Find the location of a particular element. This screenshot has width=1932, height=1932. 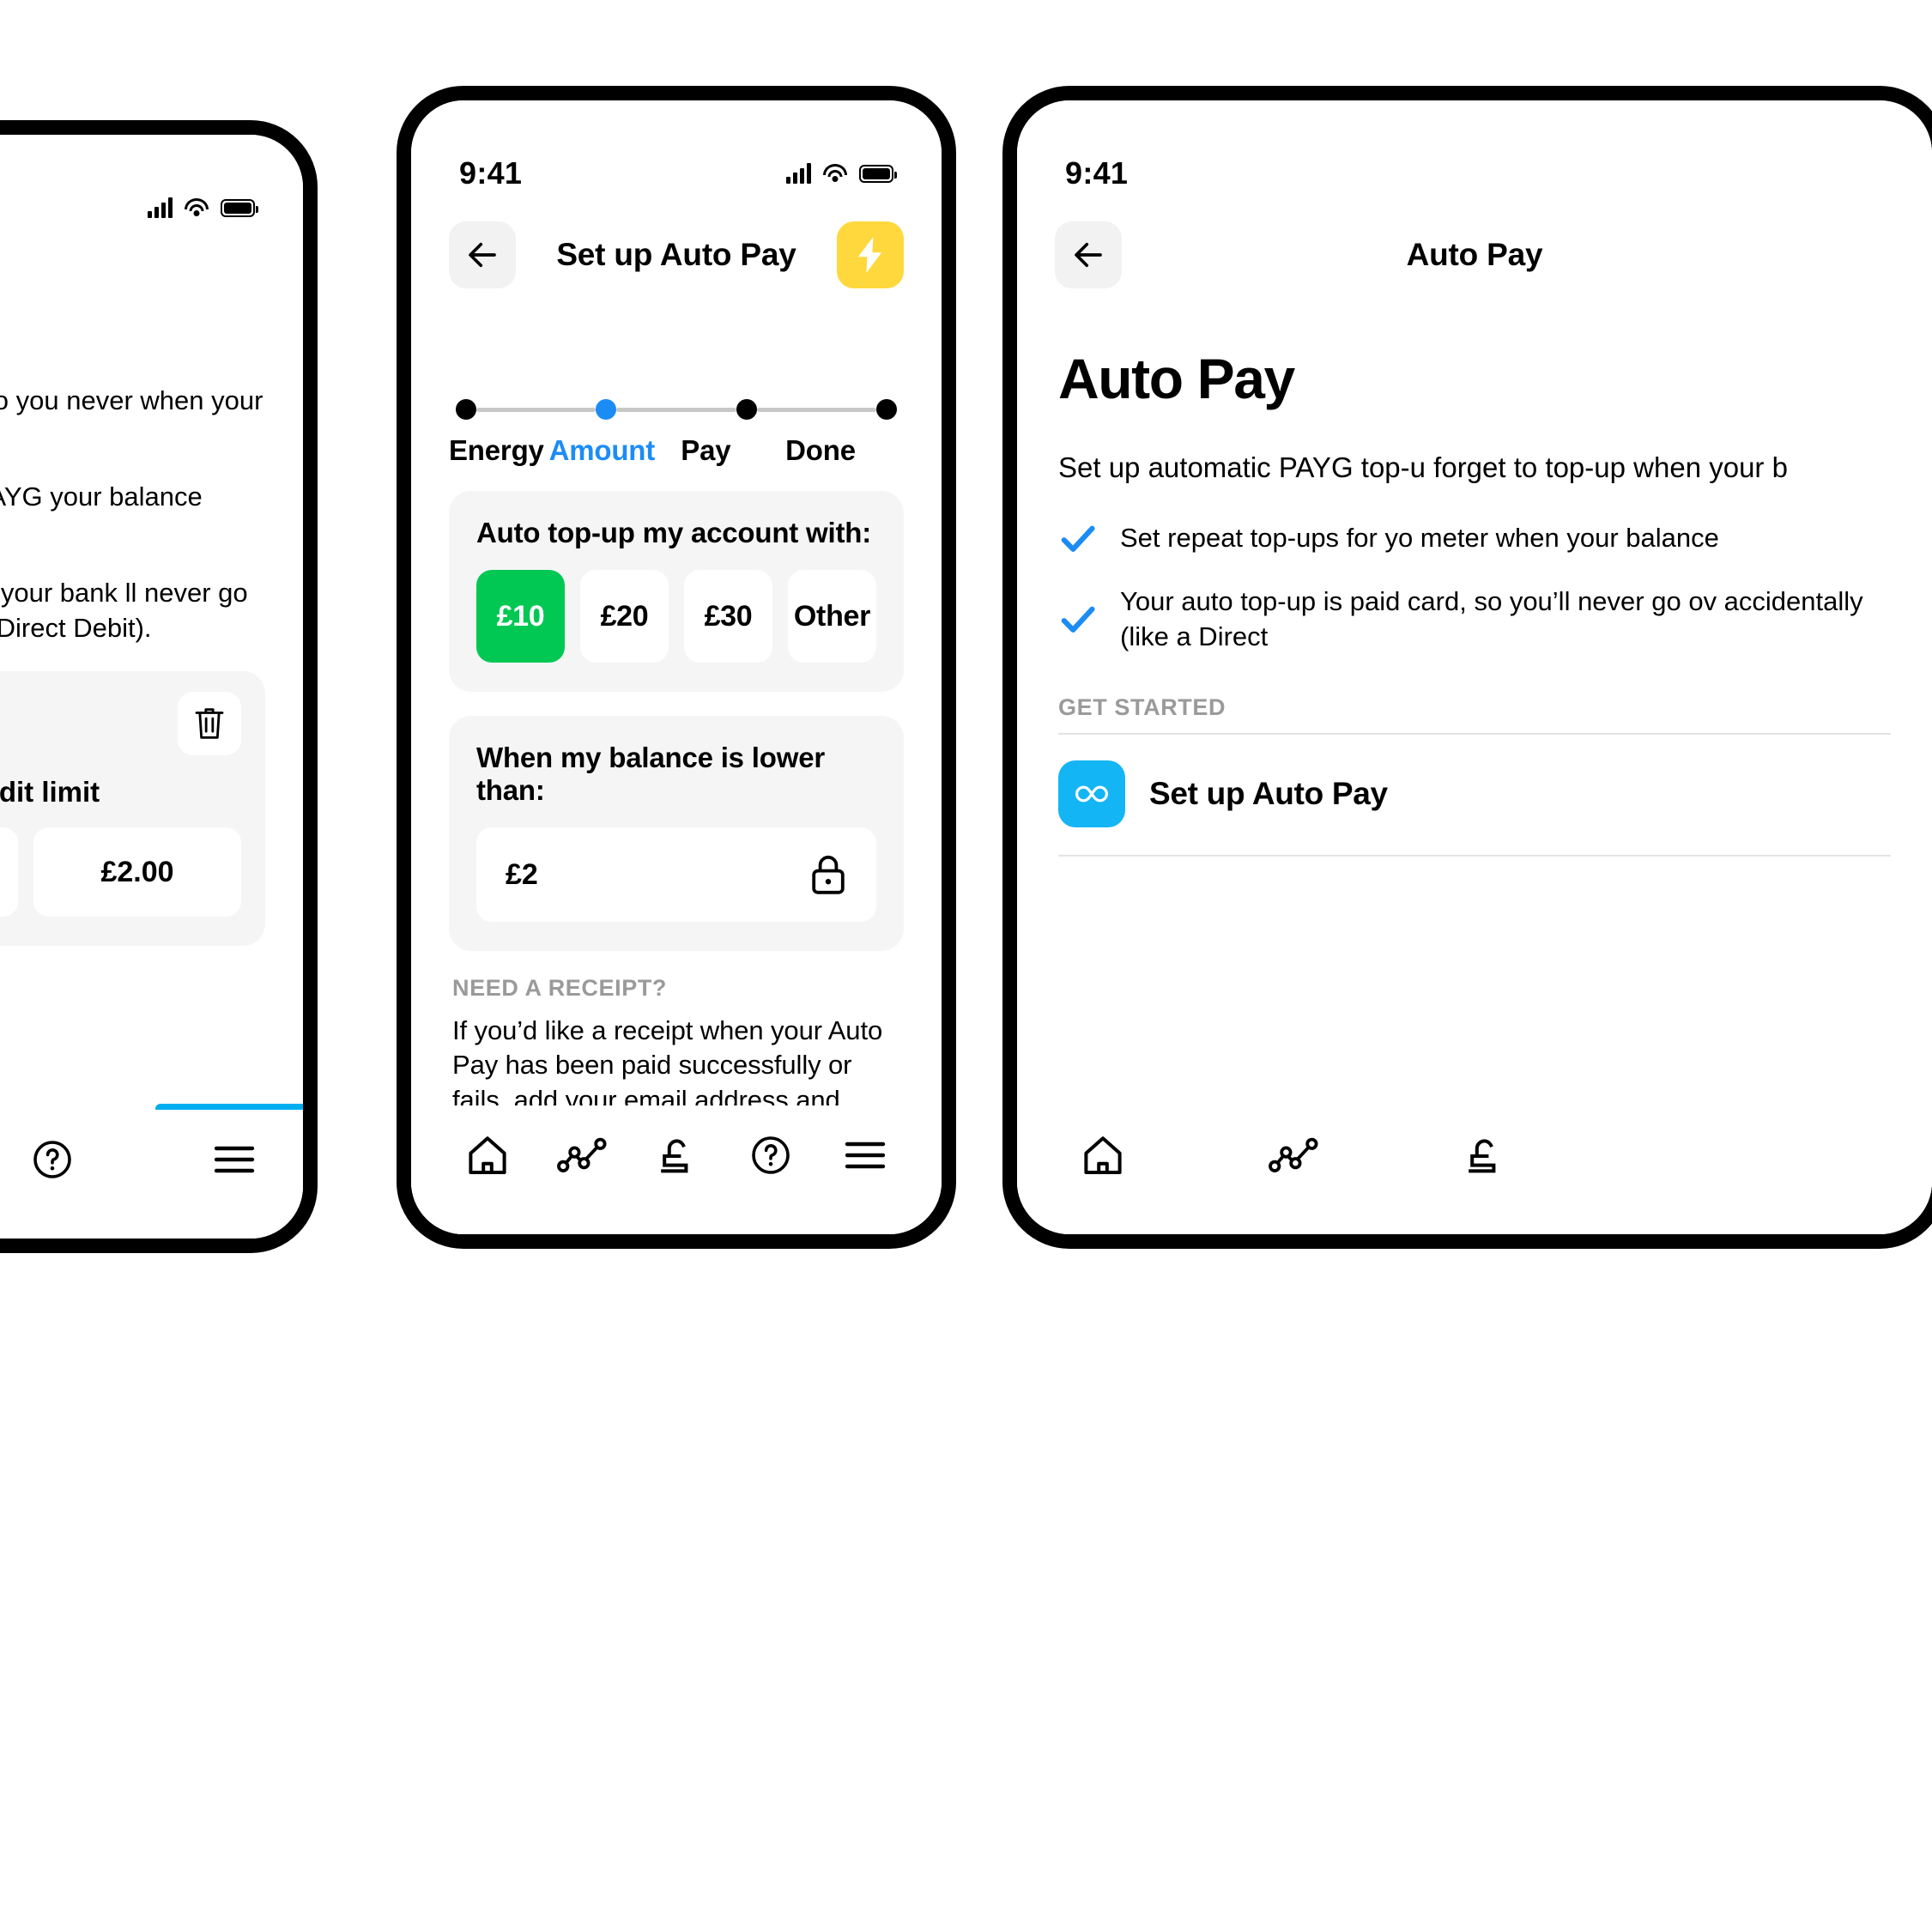

page-title: Set up Auto Pay is located at coordinates (676, 255).